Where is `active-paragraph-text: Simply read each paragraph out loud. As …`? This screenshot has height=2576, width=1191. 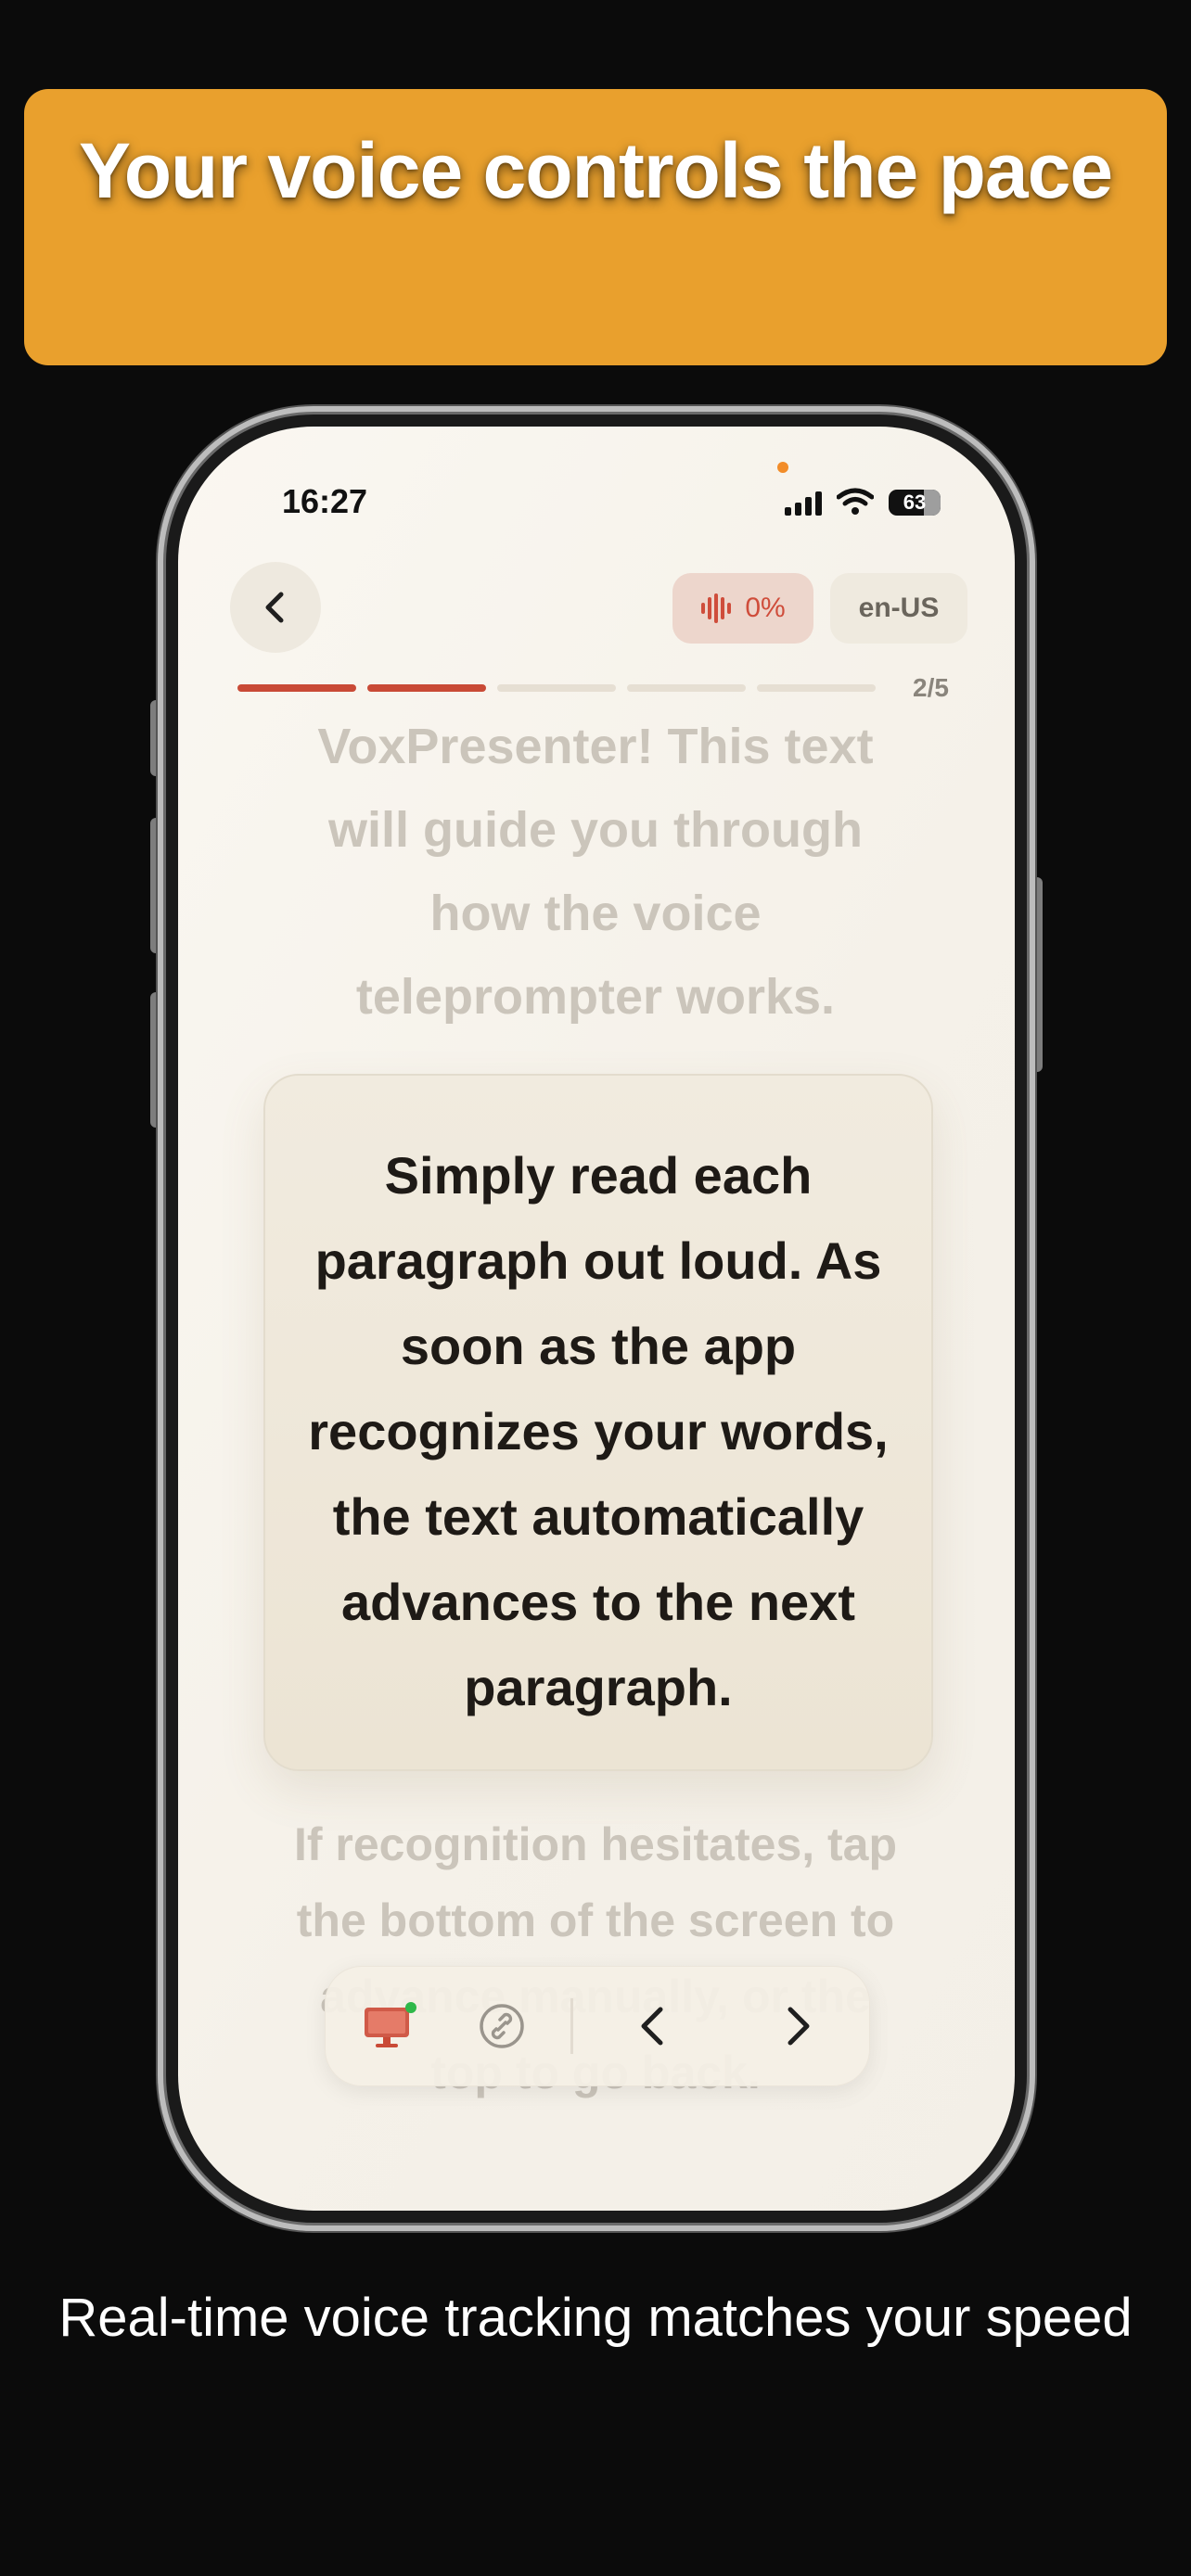
active-paragraph-text: Simply read each paragraph out loud. As … is located at coordinates (598, 1431).